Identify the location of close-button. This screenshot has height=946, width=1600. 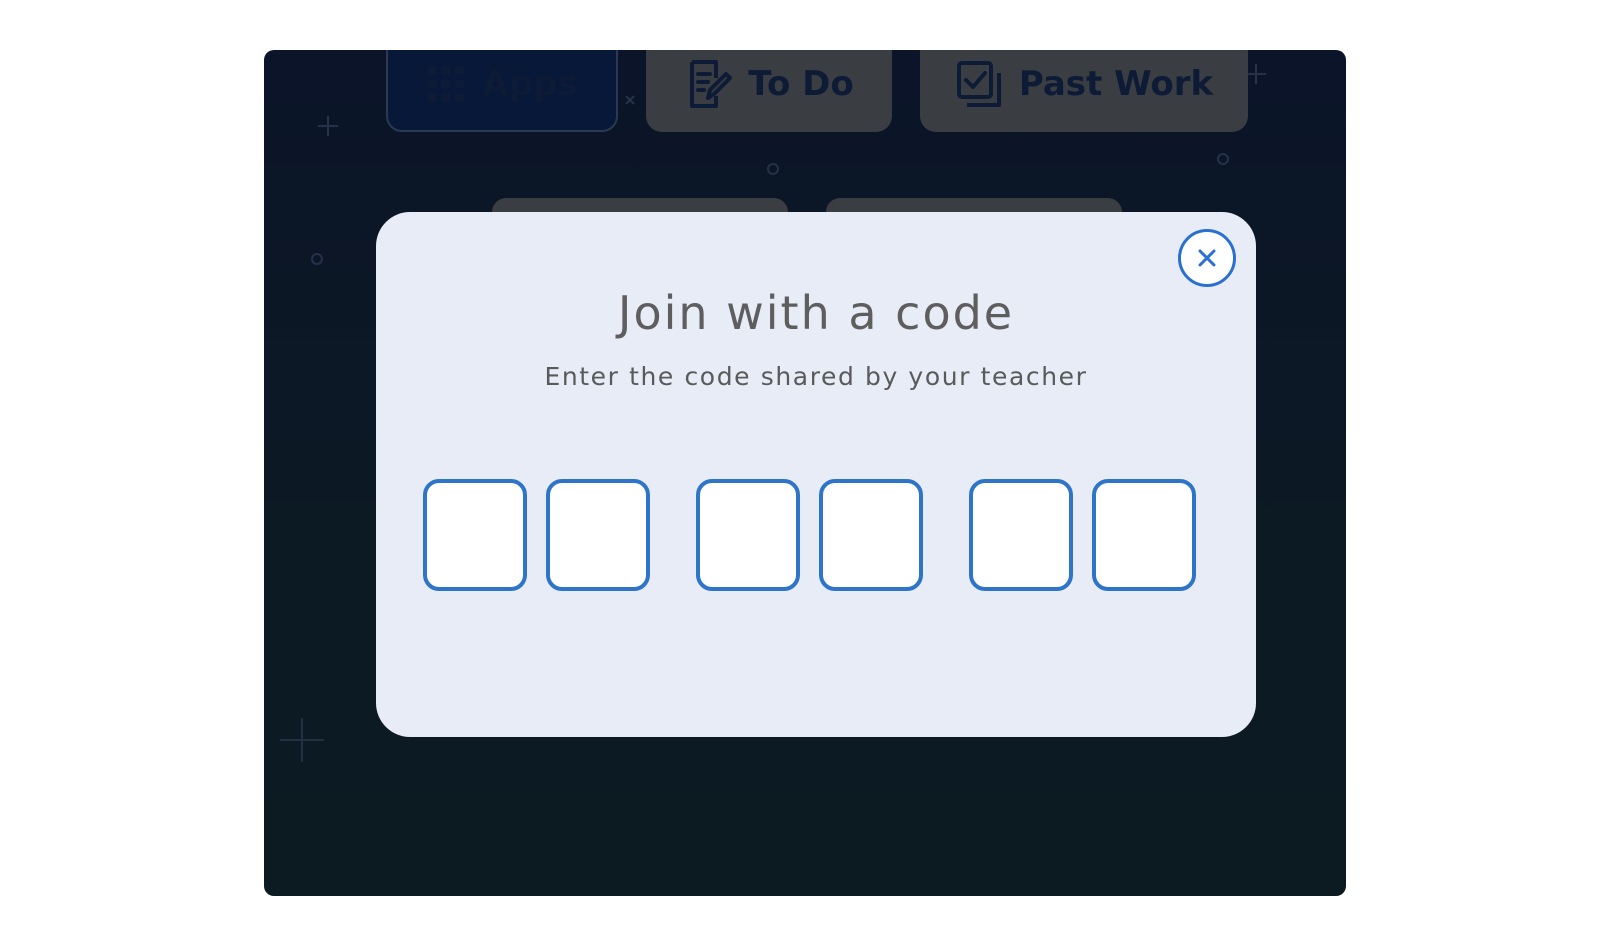
(1207, 258).